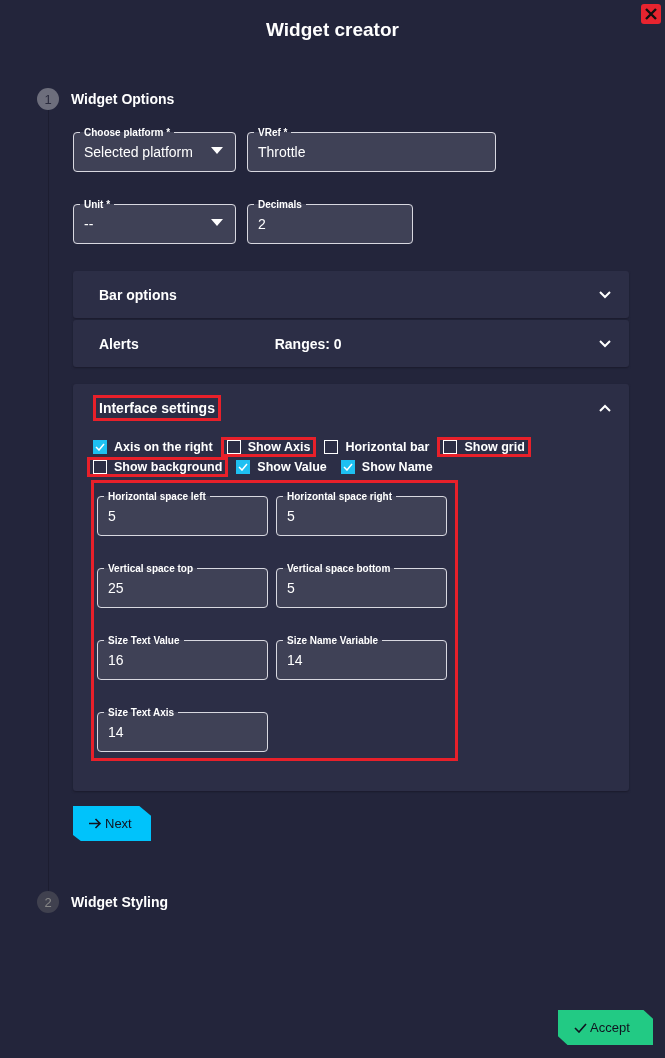  Describe the element at coordinates (371, 149) in the screenshot. I see `input-field: VRef * Throttle` at that location.